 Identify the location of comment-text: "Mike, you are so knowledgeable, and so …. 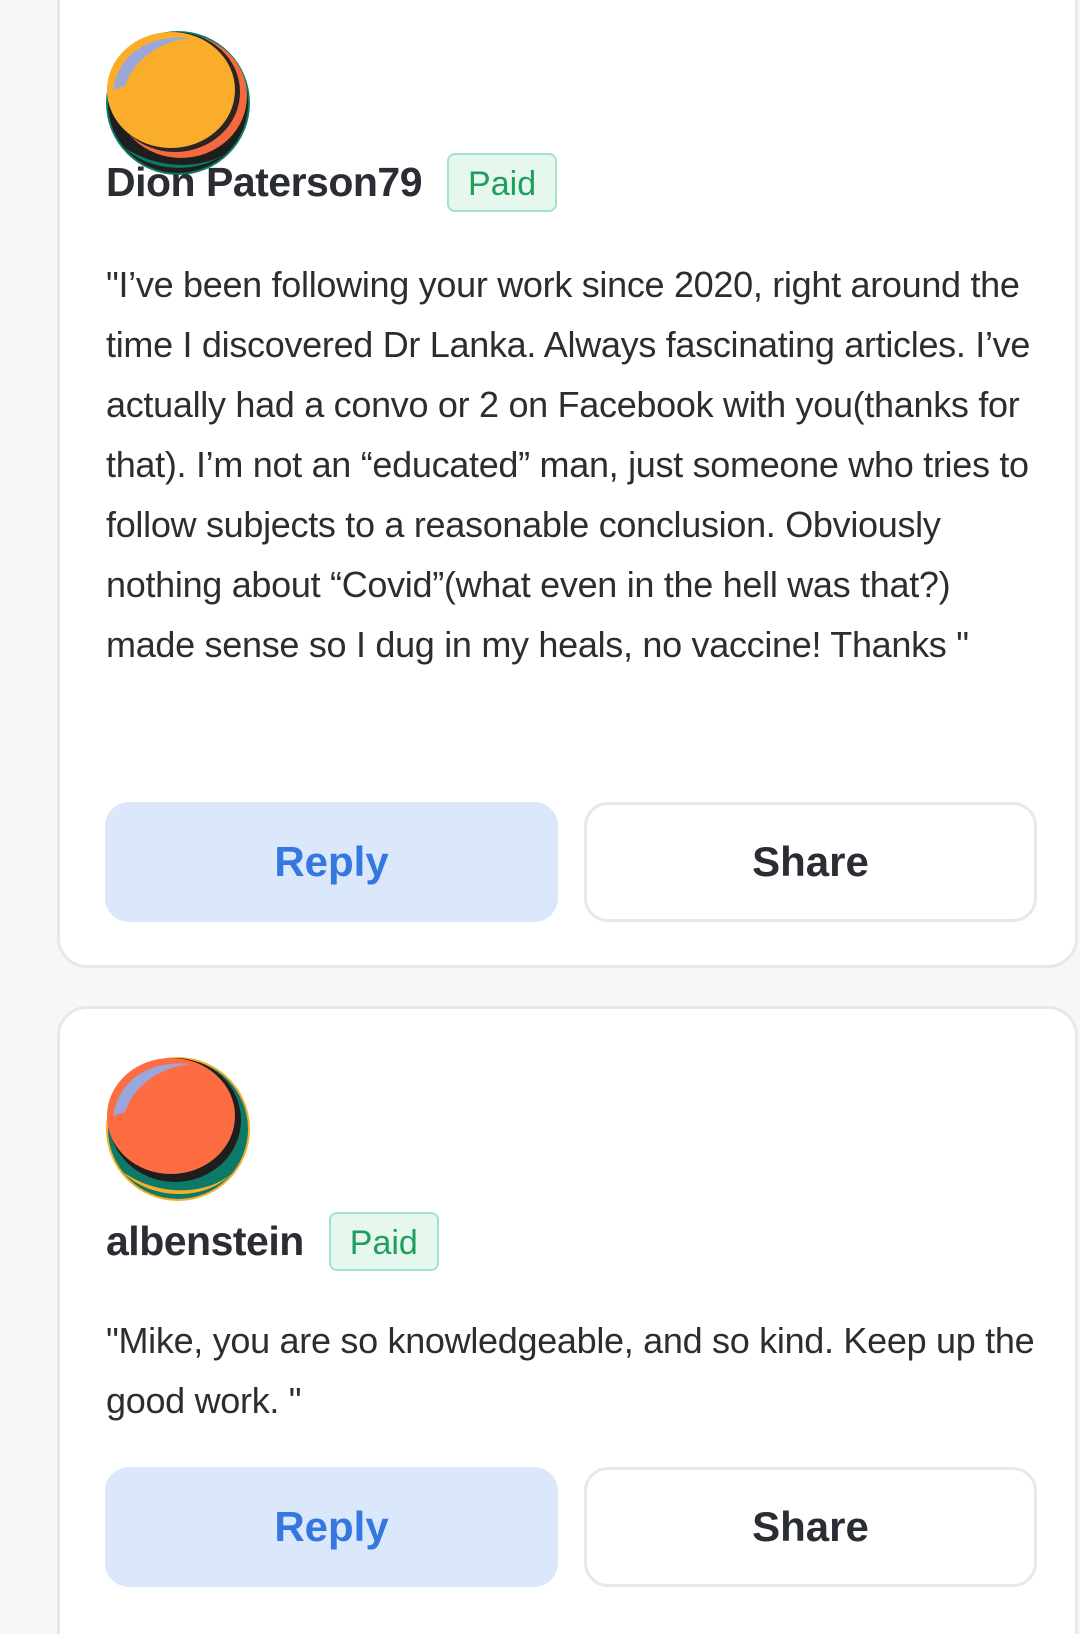
(570, 1370).